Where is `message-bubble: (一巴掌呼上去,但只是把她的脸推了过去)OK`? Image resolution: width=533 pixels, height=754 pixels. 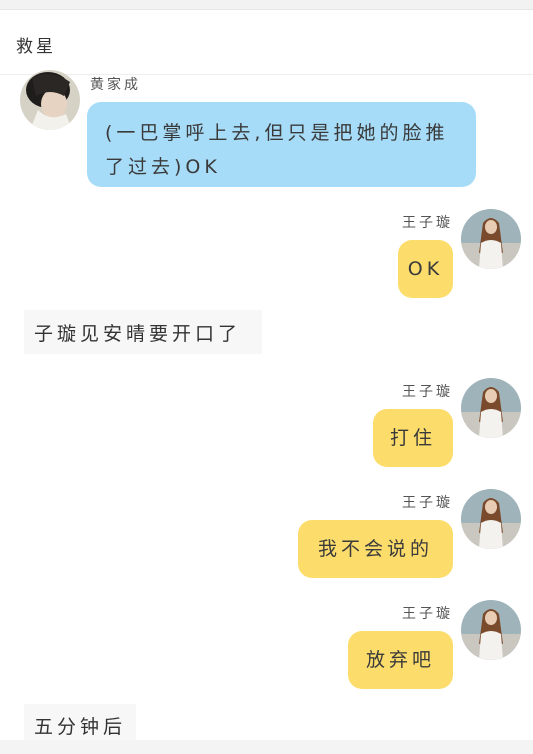
message-bubble: (一巴掌呼上去,但只是把她的脸推了过去)OK is located at coordinates (281, 144).